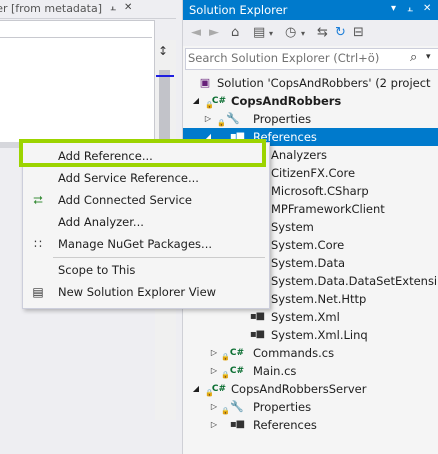  I want to click on tree-item-label: System.Xml.Linq, so click(319, 335).